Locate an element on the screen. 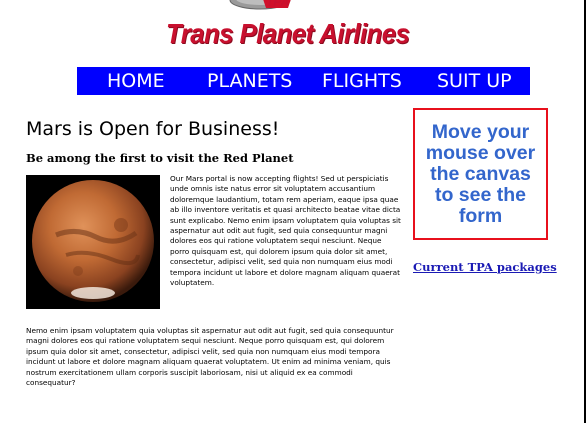  nav-item-flights: FLIGHTS is located at coordinates (362, 81).